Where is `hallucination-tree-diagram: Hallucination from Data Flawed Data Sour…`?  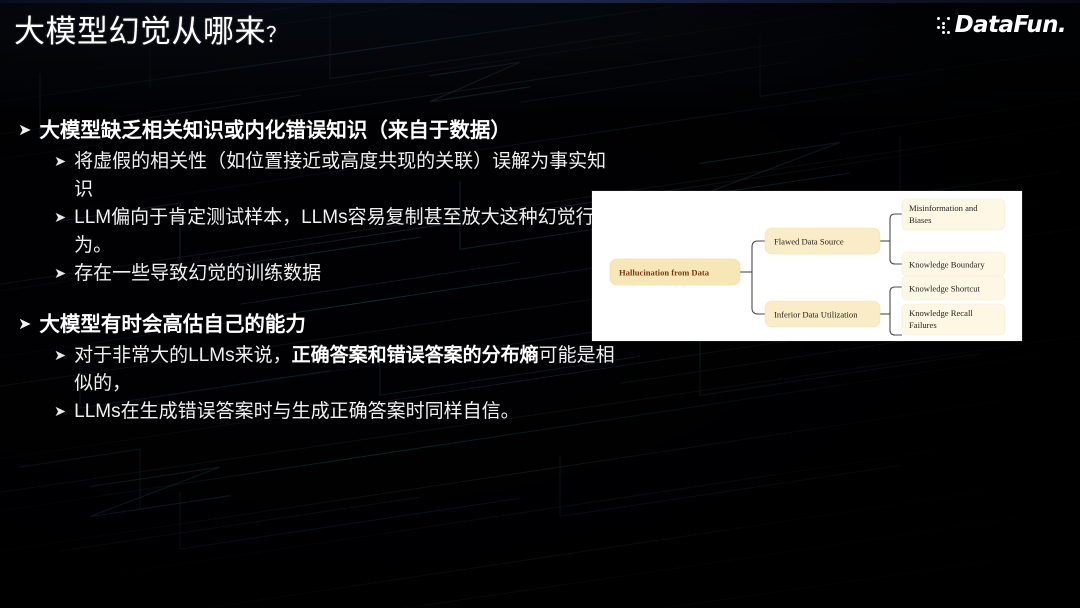 hallucination-tree-diagram: Hallucination from Data Flawed Data Sour… is located at coordinates (807, 267).